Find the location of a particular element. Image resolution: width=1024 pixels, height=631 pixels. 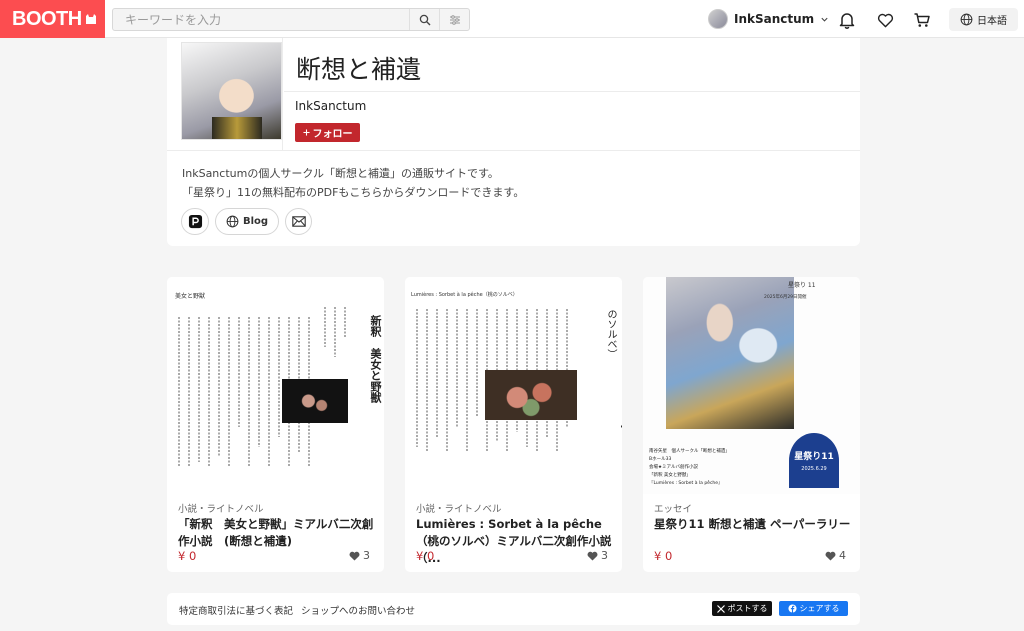

pixiv-icon is located at coordinates (195, 221).